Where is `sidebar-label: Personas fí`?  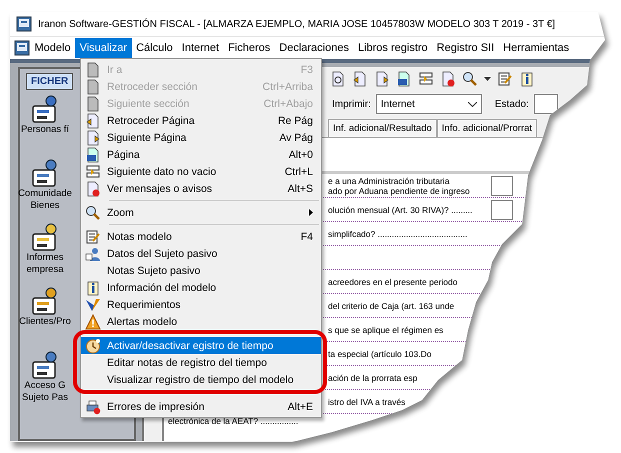
sidebar-label: Personas fí is located at coordinates (45, 130).